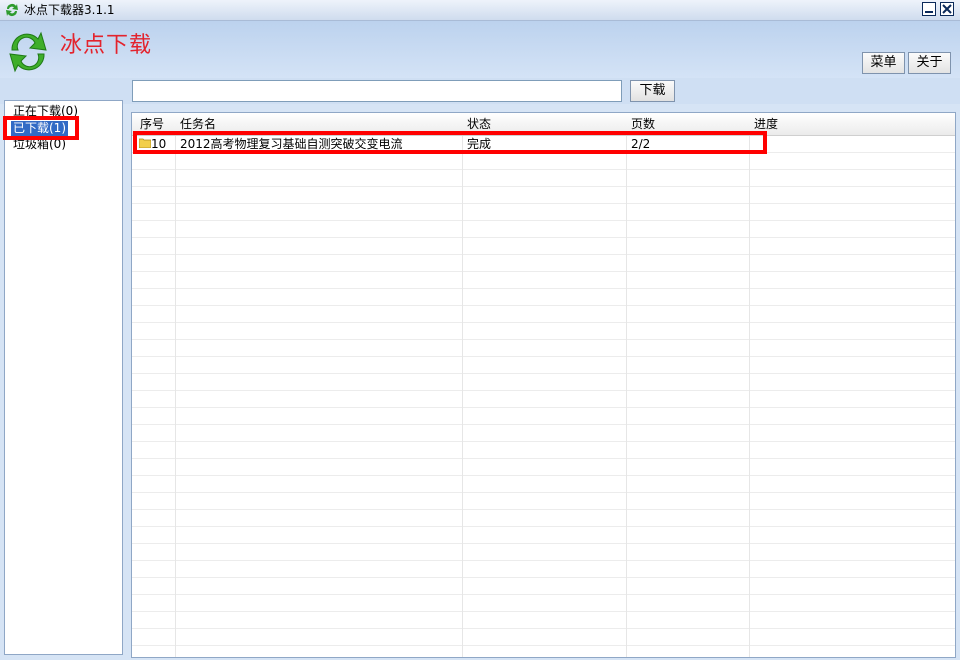  What do you see at coordinates (480, 10) in the screenshot?
I see `title-bar: 冰点下载器3.1.1` at bounding box center [480, 10].